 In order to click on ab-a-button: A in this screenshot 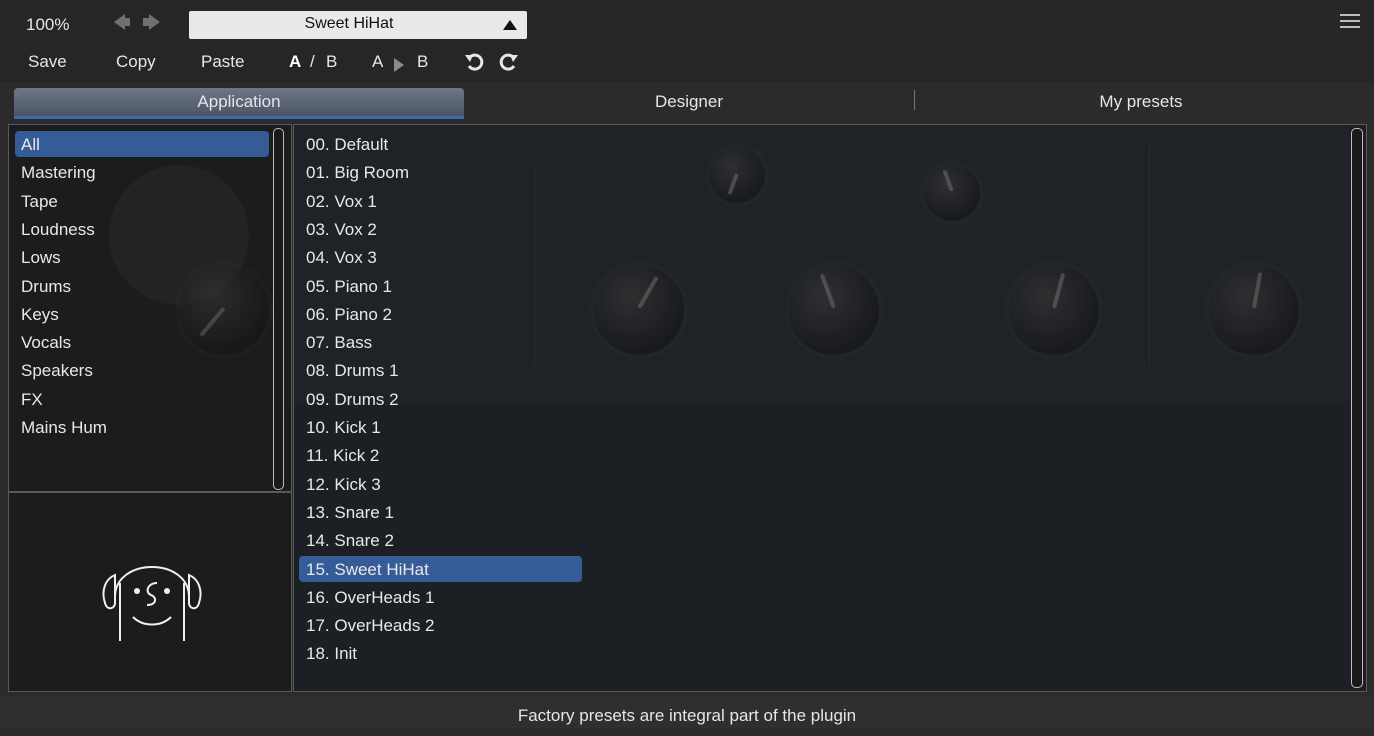, I will do `click(295, 62)`.